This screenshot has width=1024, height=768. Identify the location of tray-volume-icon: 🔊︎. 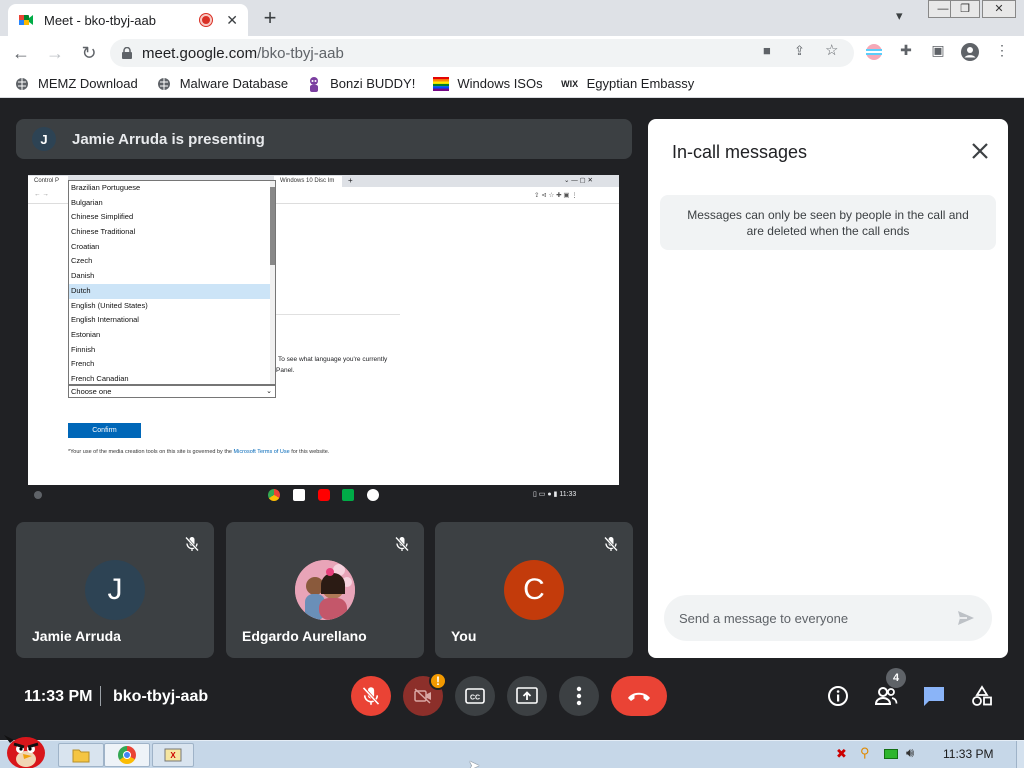
(910, 753).